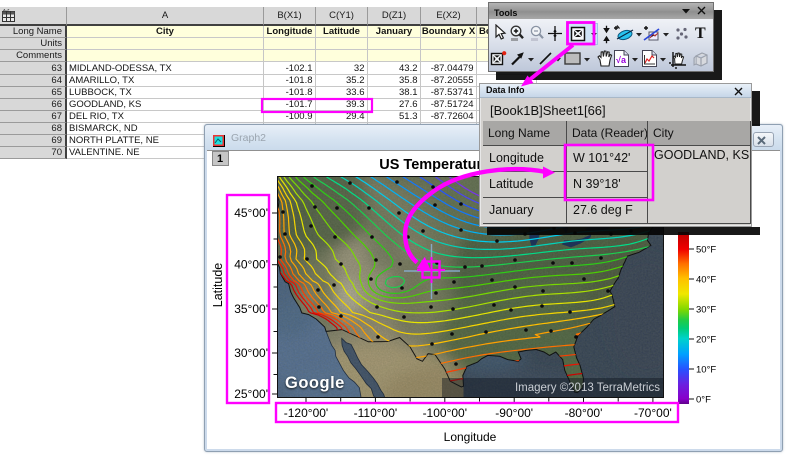 The width and height of the screenshot is (799, 461). Describe the element at coordinates (587, 388) in the screenshot. I see `svg-text: Imagery ©2013 TerraMetrics` at that location.